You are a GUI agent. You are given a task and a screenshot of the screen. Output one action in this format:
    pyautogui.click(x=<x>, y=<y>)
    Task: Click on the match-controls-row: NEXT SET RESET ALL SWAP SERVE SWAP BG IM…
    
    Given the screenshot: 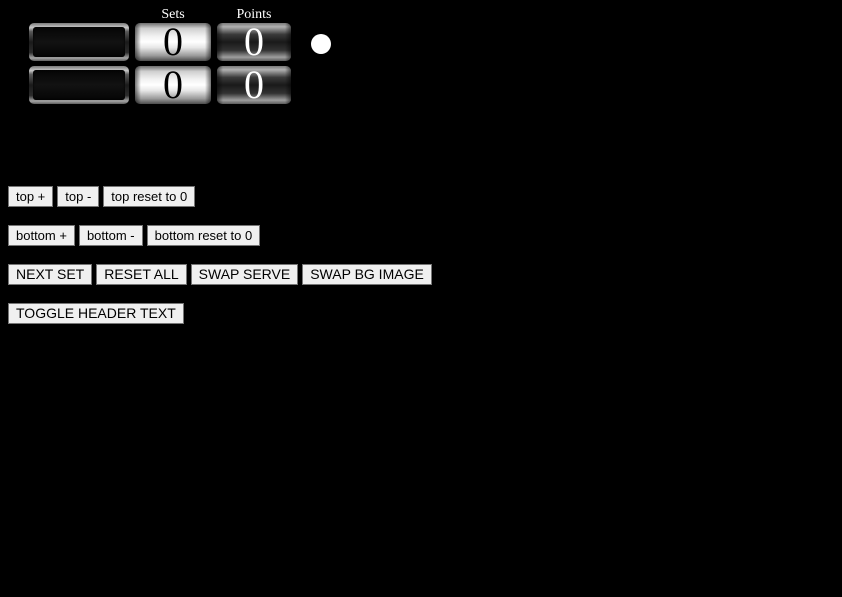 What is the action you would take?
    pyautogui.click(x=308, y=274)
    